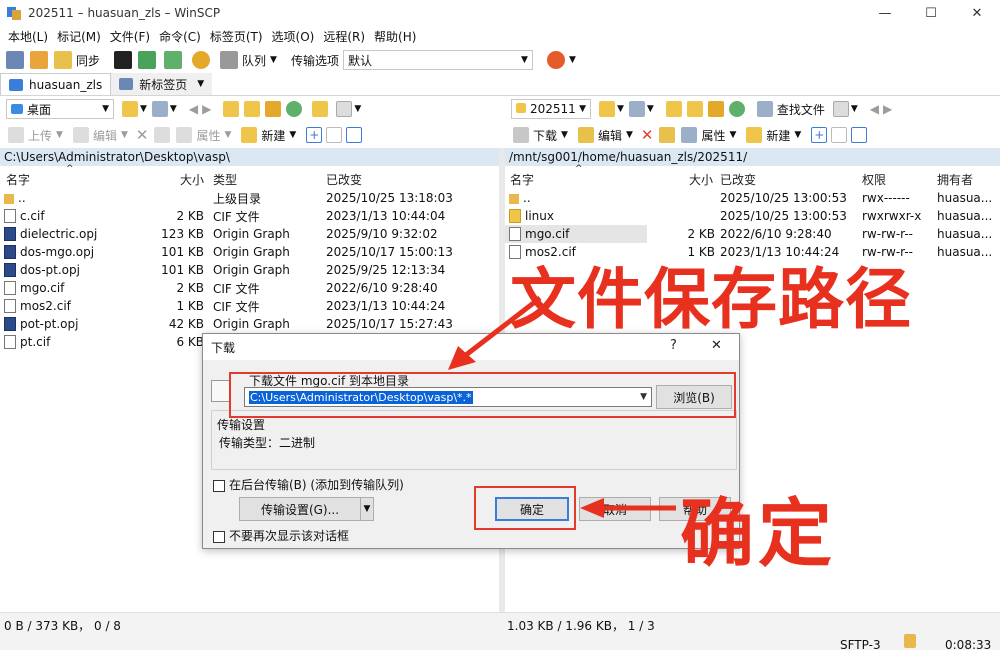 The width and height of the screenshot is (1000, 652). Describe the element at coordinates (801, 109) in the screenshot. I see `find-files-button: 查找文件` at that location.